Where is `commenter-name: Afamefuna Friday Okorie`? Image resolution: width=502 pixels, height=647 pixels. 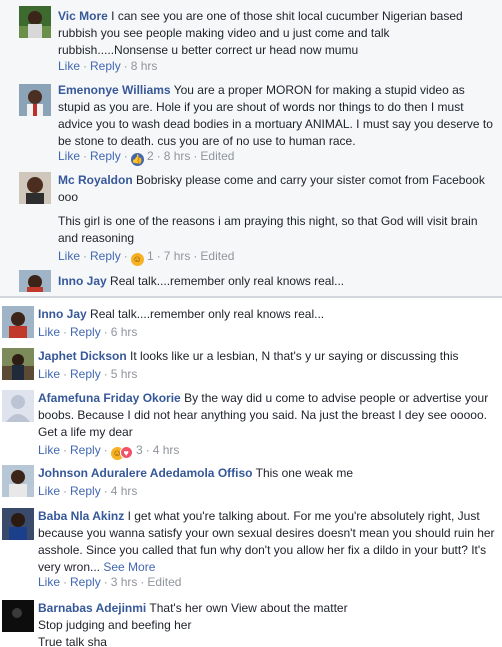
commenter-name: Afamefuna Friday Okorie is located at coordinates (109, 398).